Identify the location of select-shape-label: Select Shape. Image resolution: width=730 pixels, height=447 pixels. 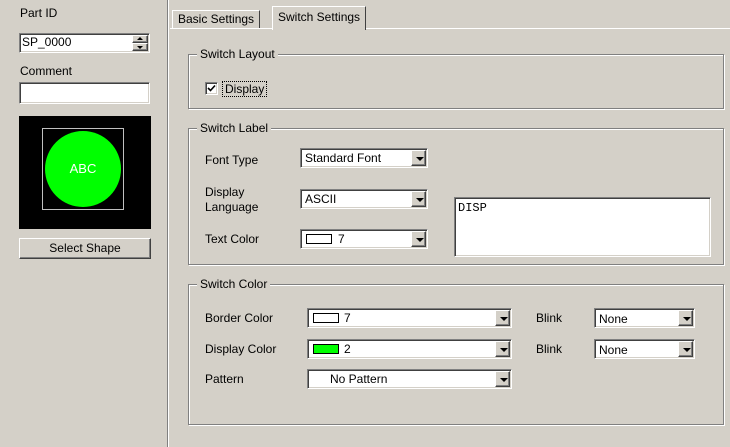
(85, 248).